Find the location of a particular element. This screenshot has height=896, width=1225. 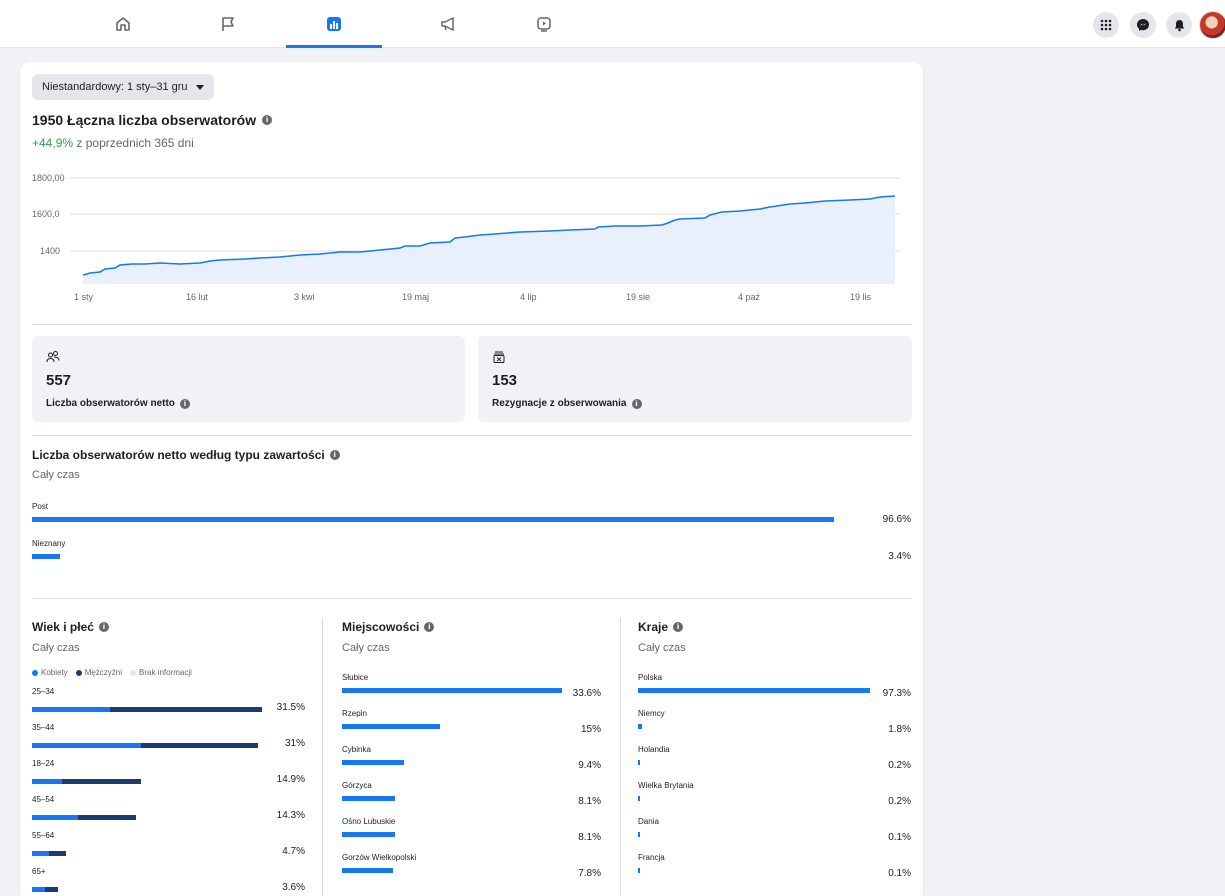

content-type-subtitle: Cały czas is located at coordinates (56, 475).